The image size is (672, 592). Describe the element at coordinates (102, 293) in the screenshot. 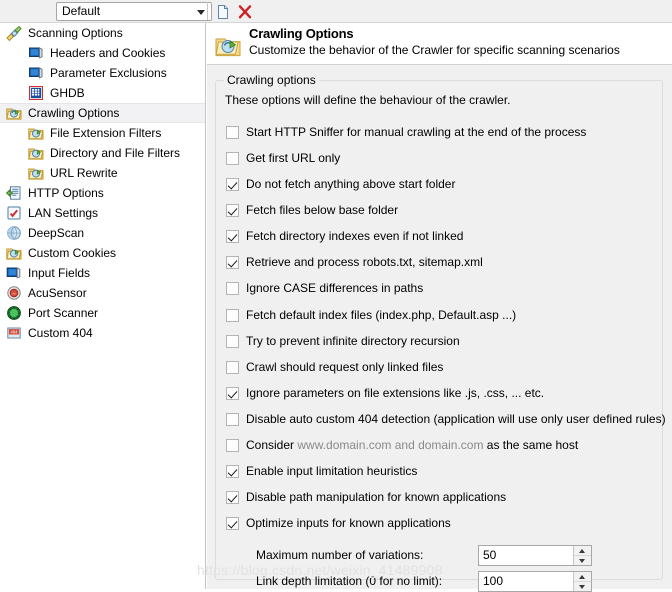

I see `sidebar-item-acusensor: AcuSensor` at that location.